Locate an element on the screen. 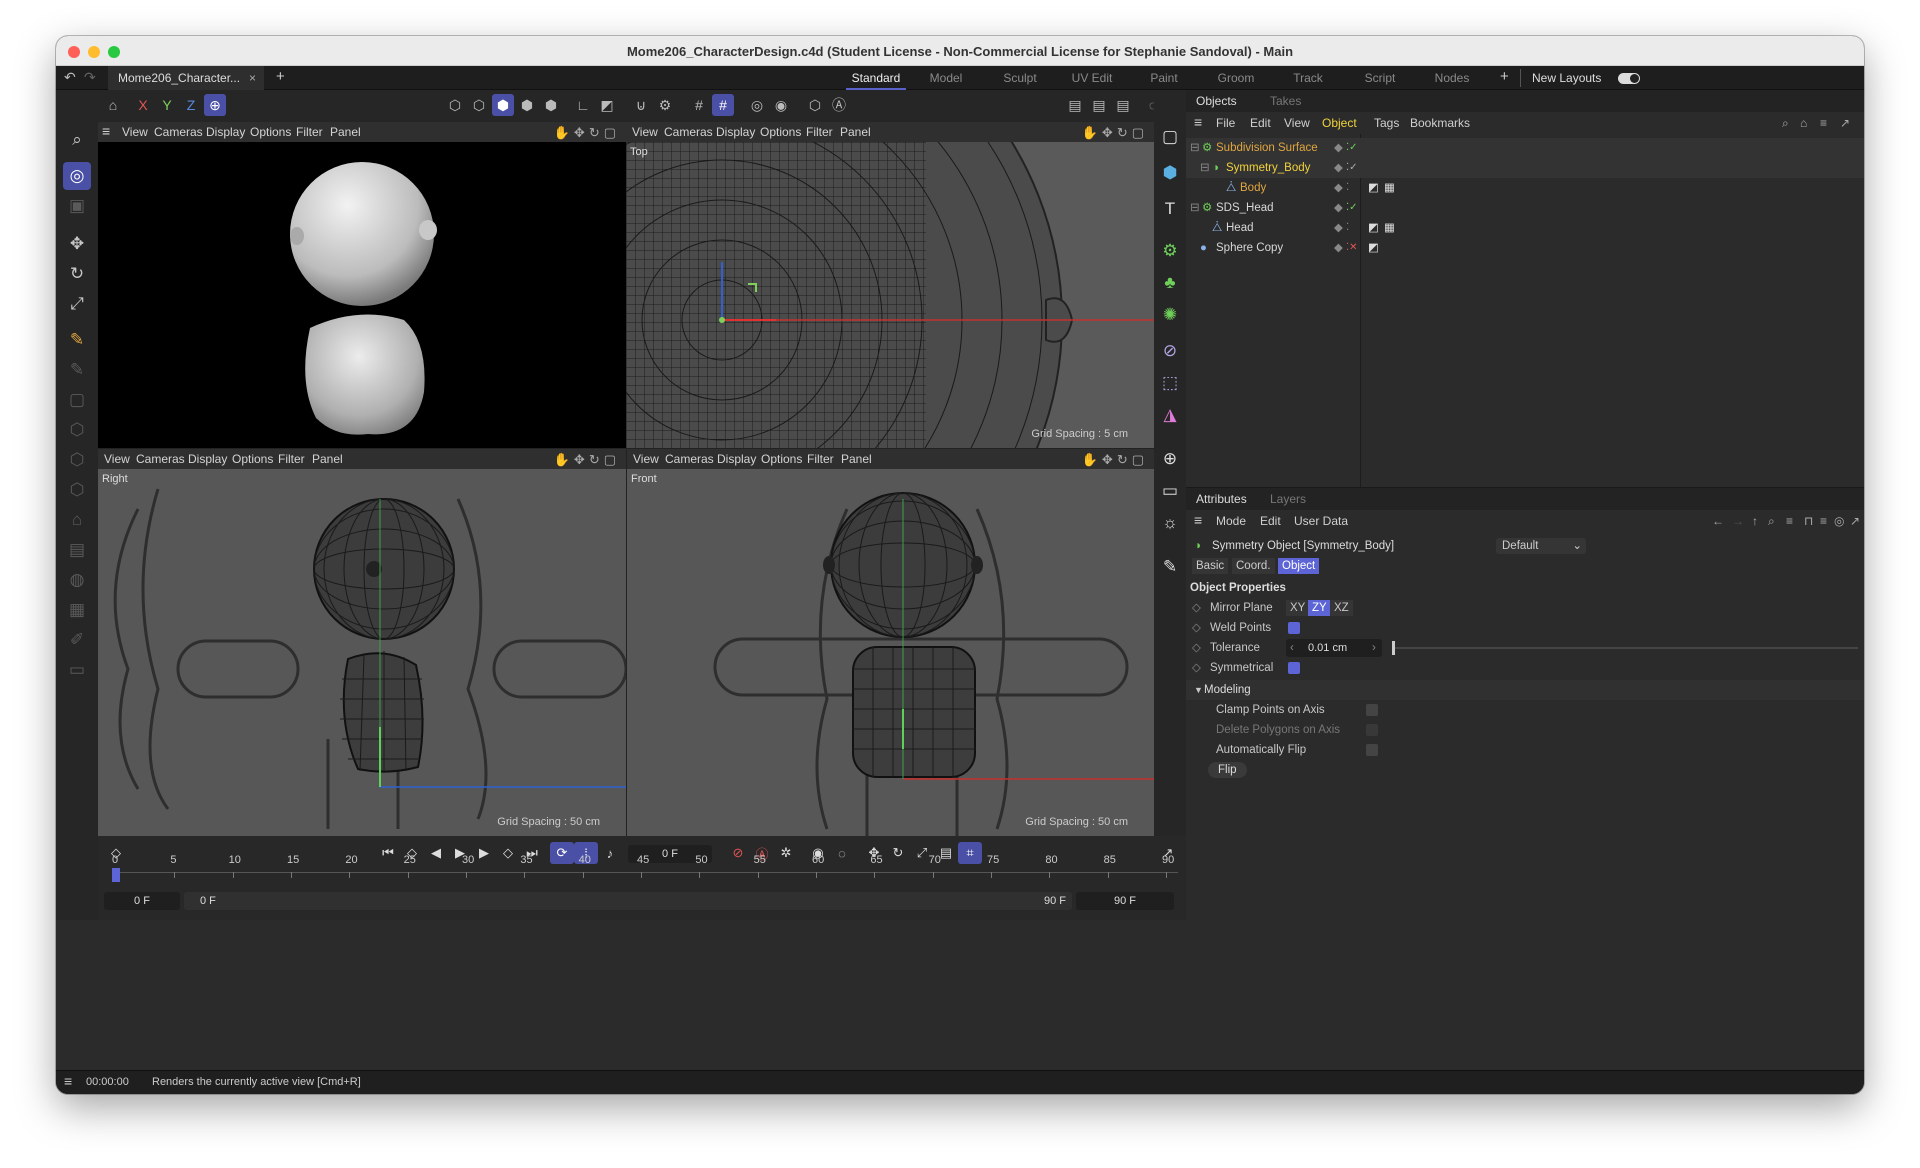 The width and height of the screenshot is (1920, 1168). new-tab-icon: + is located at coordinates (280, 76).